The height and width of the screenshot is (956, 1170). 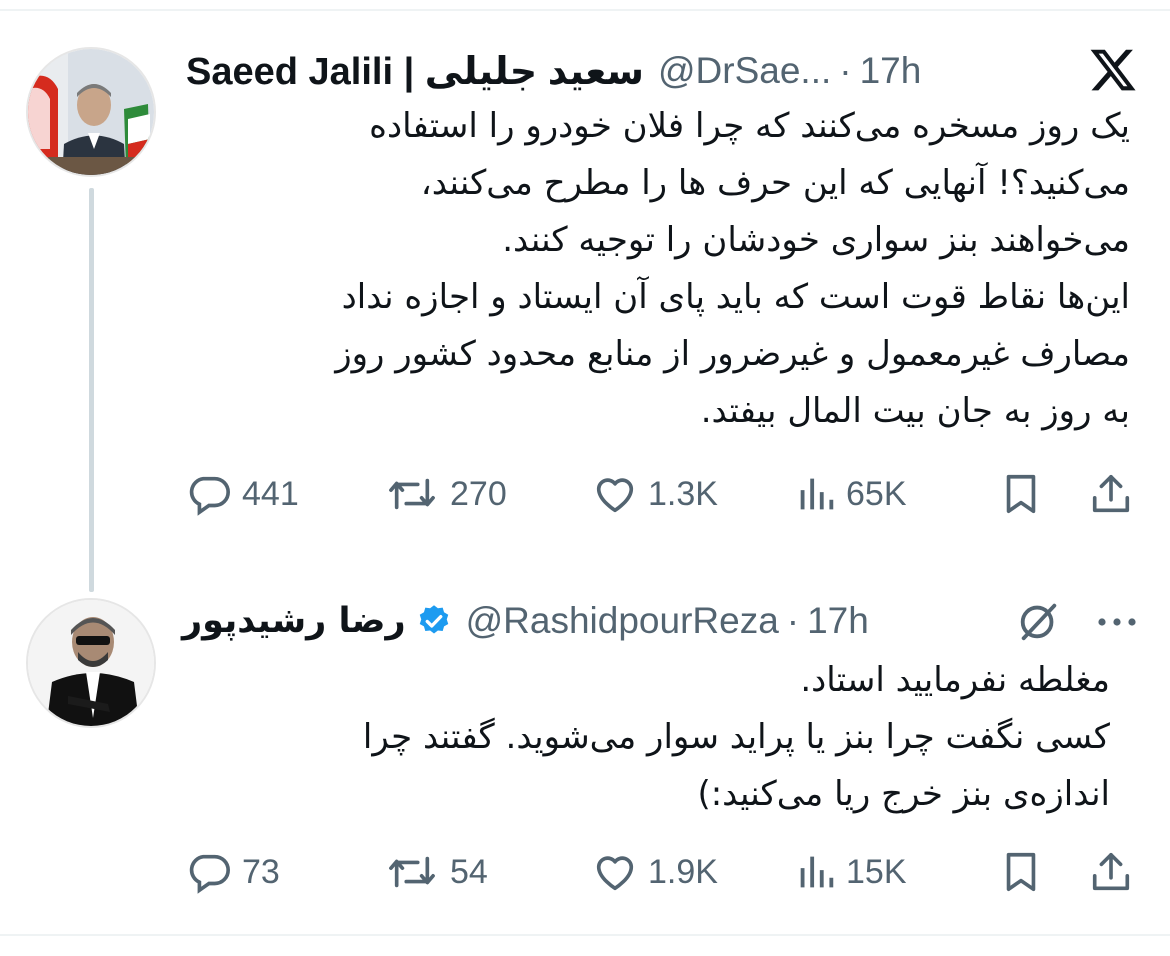 What do you see at coordinates (91, 390) in the screenshot?
I see `thread-connector-line` at bounding box center [91, 390].